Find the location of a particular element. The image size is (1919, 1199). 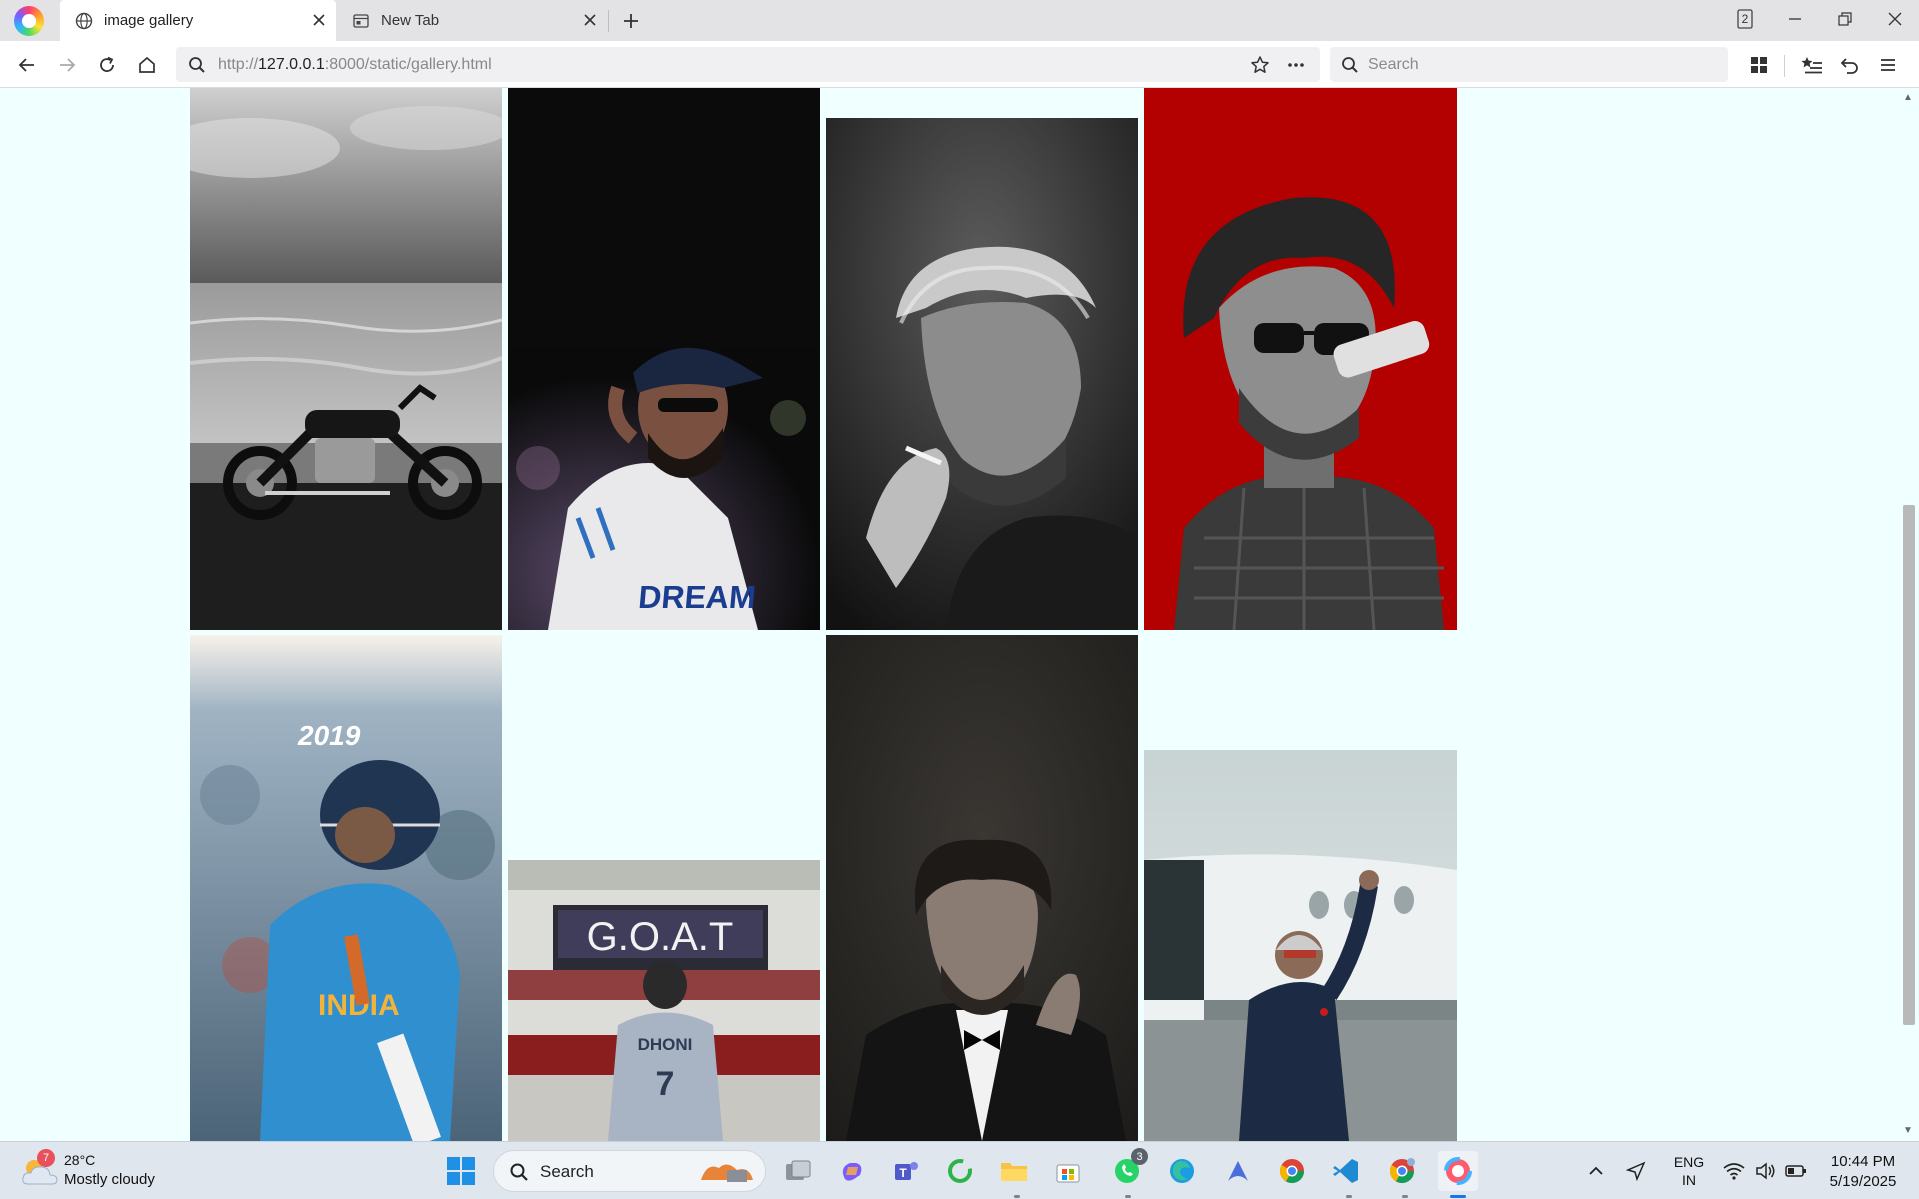

location-icon is located at coordinates (1636, 1171).